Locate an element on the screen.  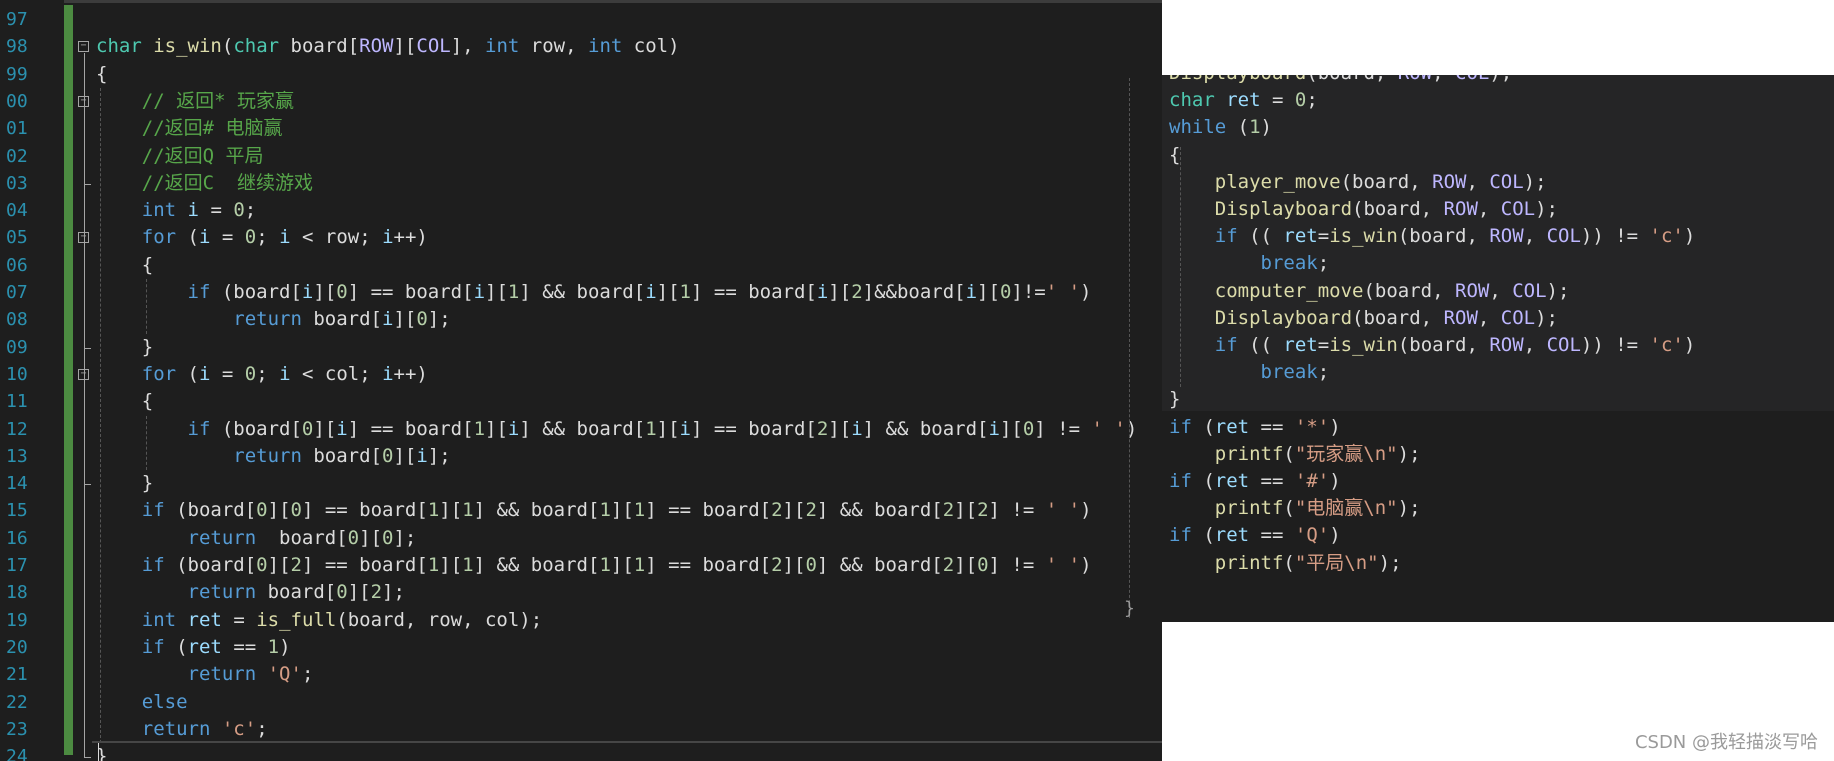
code-token: ], is located at coordinates (468, 46).